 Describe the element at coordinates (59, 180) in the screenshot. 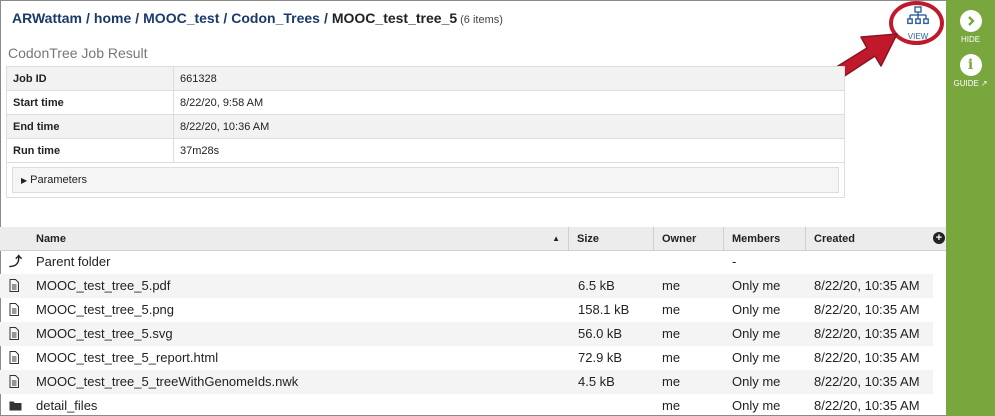

I see `parameters-label: Parameters` at that location.